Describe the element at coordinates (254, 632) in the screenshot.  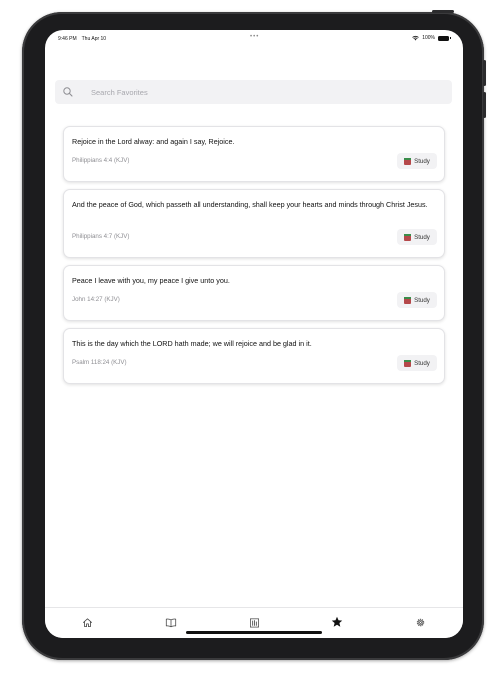
I see `home-indicator` at that location.